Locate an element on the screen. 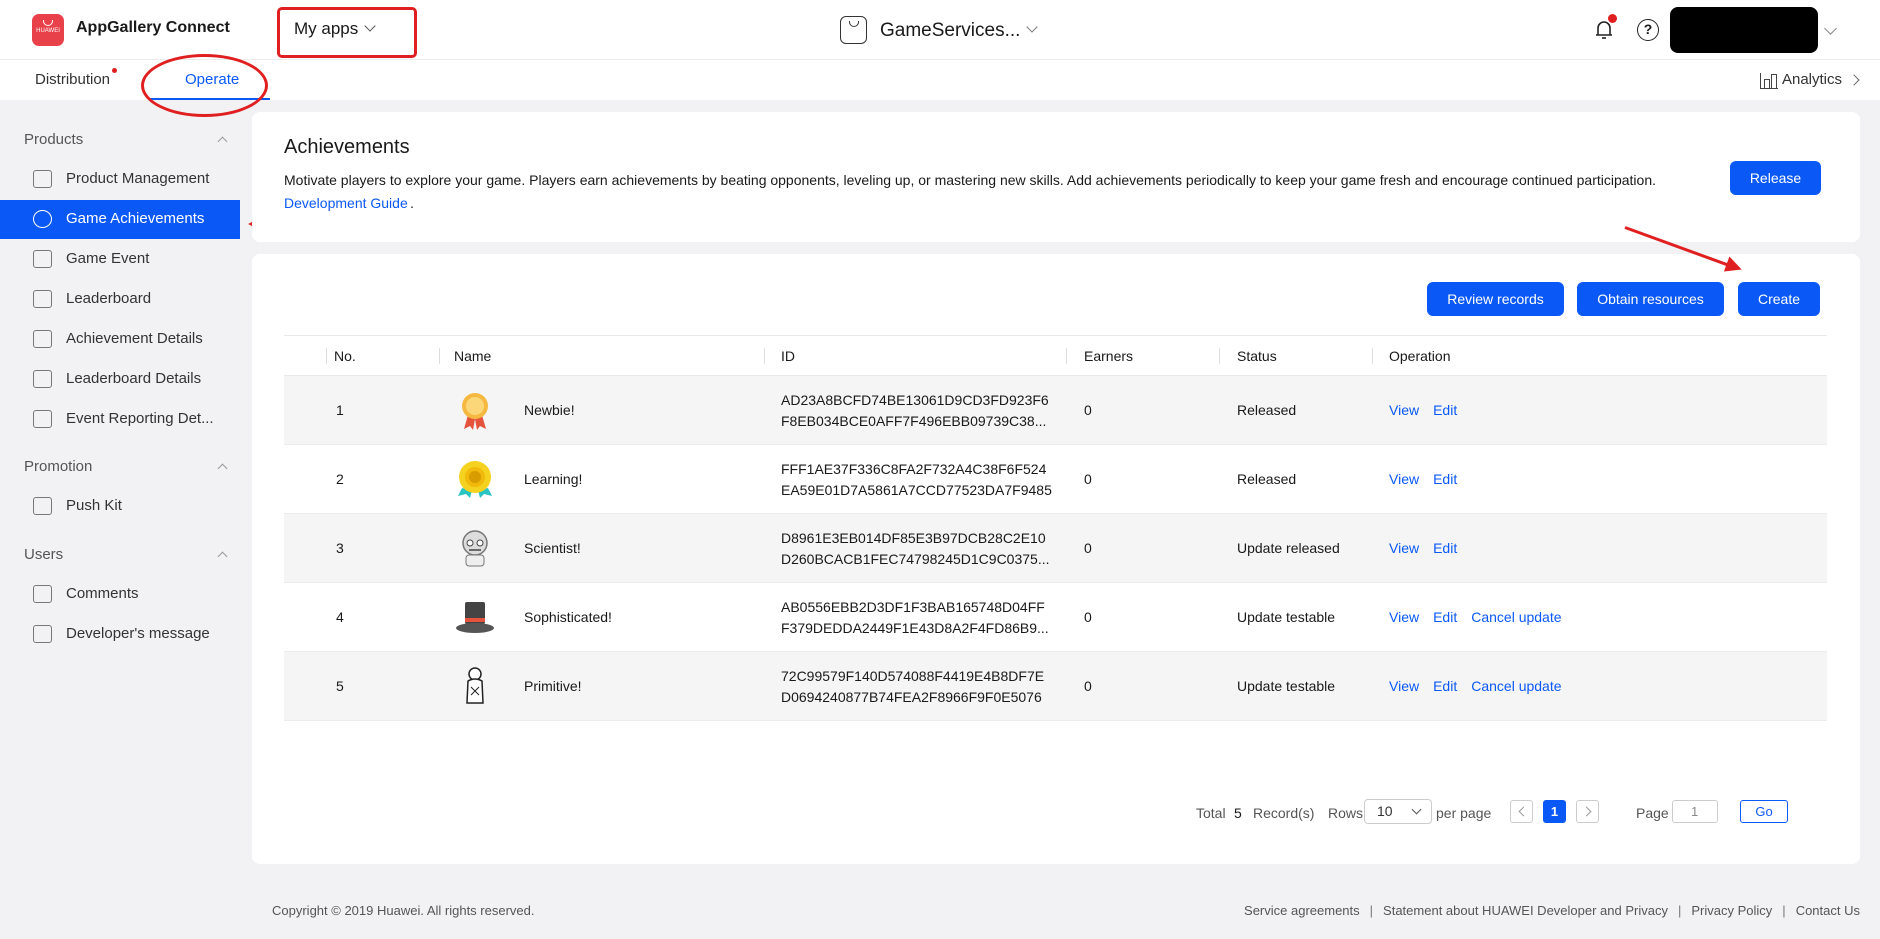 This screenshot has height=939, width=1880. sidebar-heading-products: Products is located at coordinates (53, 139).